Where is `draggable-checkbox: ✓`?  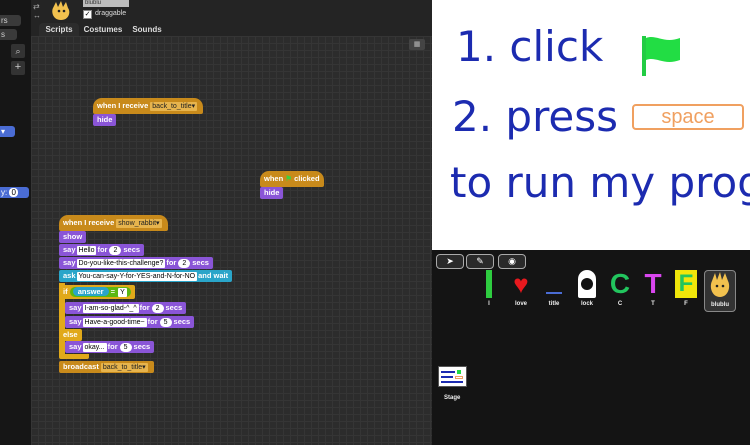 draggable-checkbox: ✓ is located at coordinates (87, 14).